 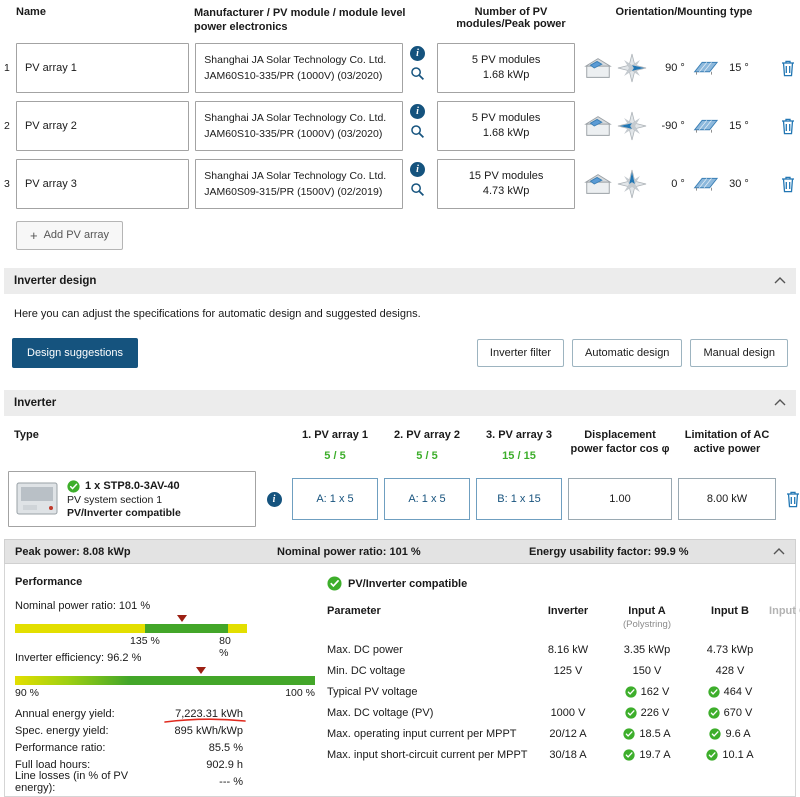 I want to click on plus-icon: +, so click(x=34, y=235).